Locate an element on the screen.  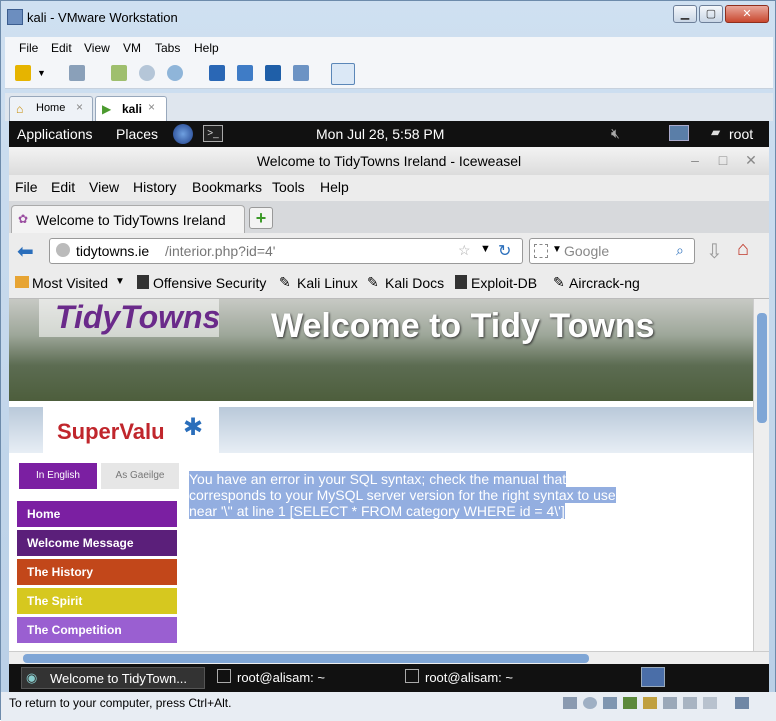
vertical-scrollbar-thumb is located at coordinates (762, 368).